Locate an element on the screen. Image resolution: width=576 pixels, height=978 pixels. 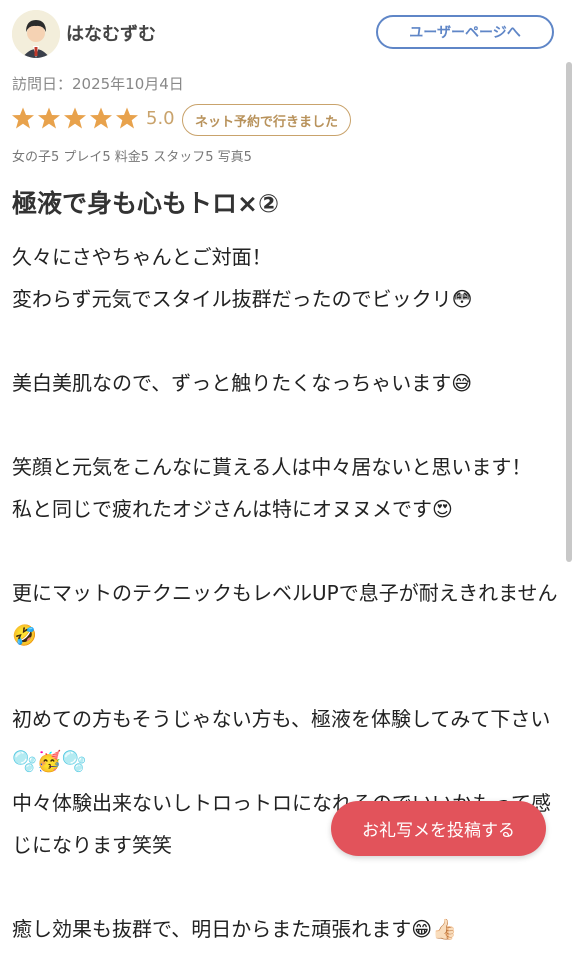
review-title: 極液で身も心もトロ×② is located at coordinates (146, 203).